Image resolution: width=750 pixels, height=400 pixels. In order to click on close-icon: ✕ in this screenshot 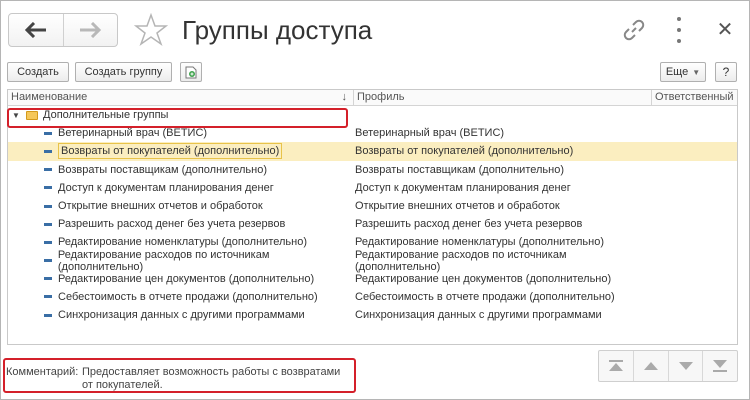, I will do `click(725, 30)`.